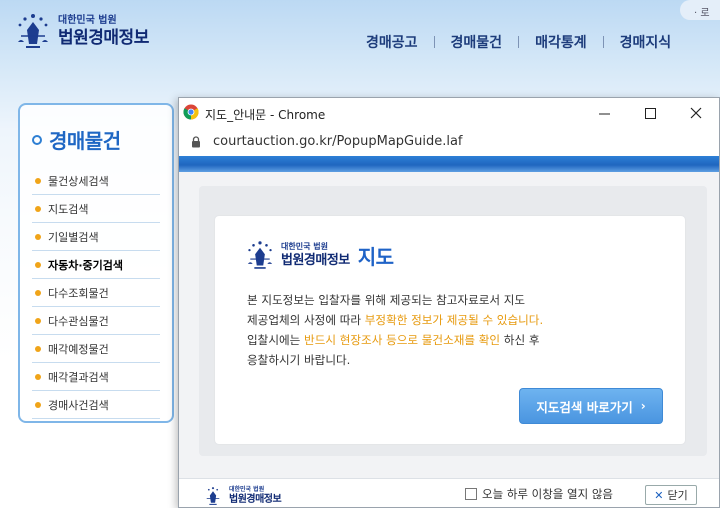  What do you see at coordinates (78, 181) in the screenshot?
I see `menu-item-label: 물건상세검색` at bounding box center [78, 181].